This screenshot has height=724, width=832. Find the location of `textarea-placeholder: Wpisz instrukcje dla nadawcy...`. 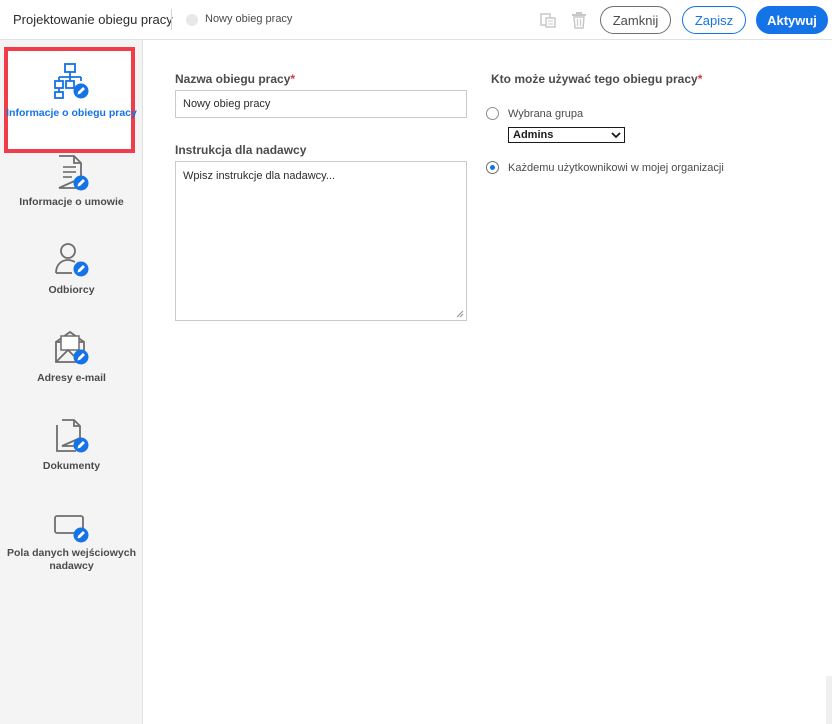

textarea-placeholder: Wpisz instrukcje dla nadawcy... is located at coordinates (259, 176).